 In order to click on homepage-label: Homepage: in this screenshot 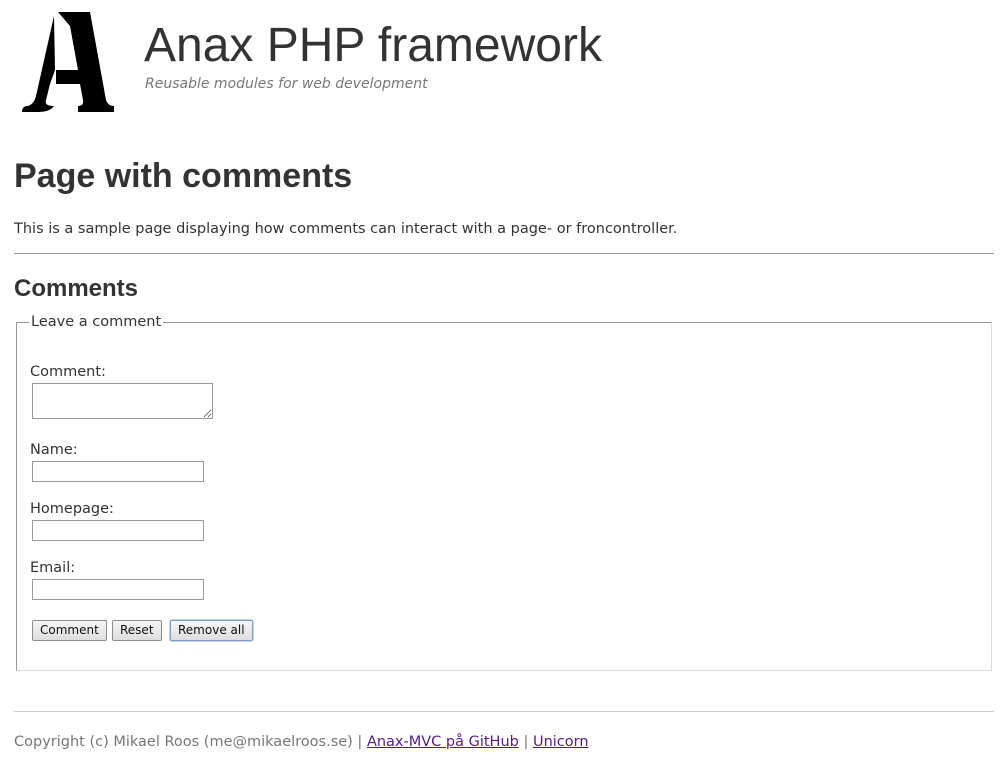, I will do `click(72, 509)`.